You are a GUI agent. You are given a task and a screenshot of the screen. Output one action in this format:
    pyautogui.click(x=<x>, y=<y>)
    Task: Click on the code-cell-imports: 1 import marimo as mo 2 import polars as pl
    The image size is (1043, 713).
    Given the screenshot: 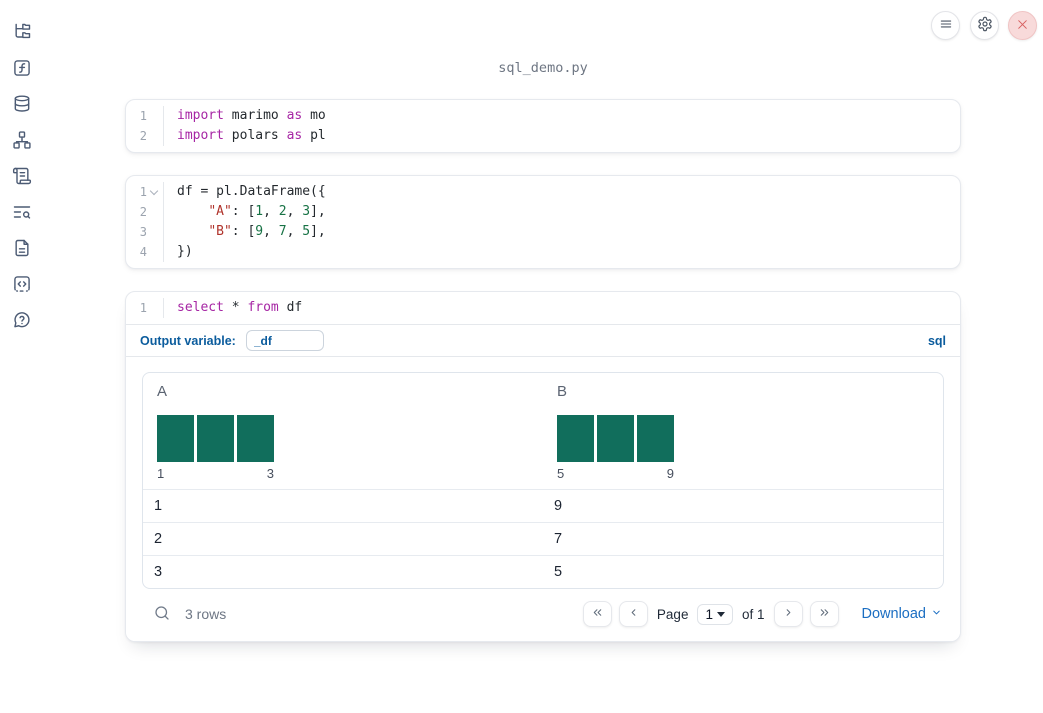 What is the action you would take?
    pyautogui.click(x=543, y=126)
    